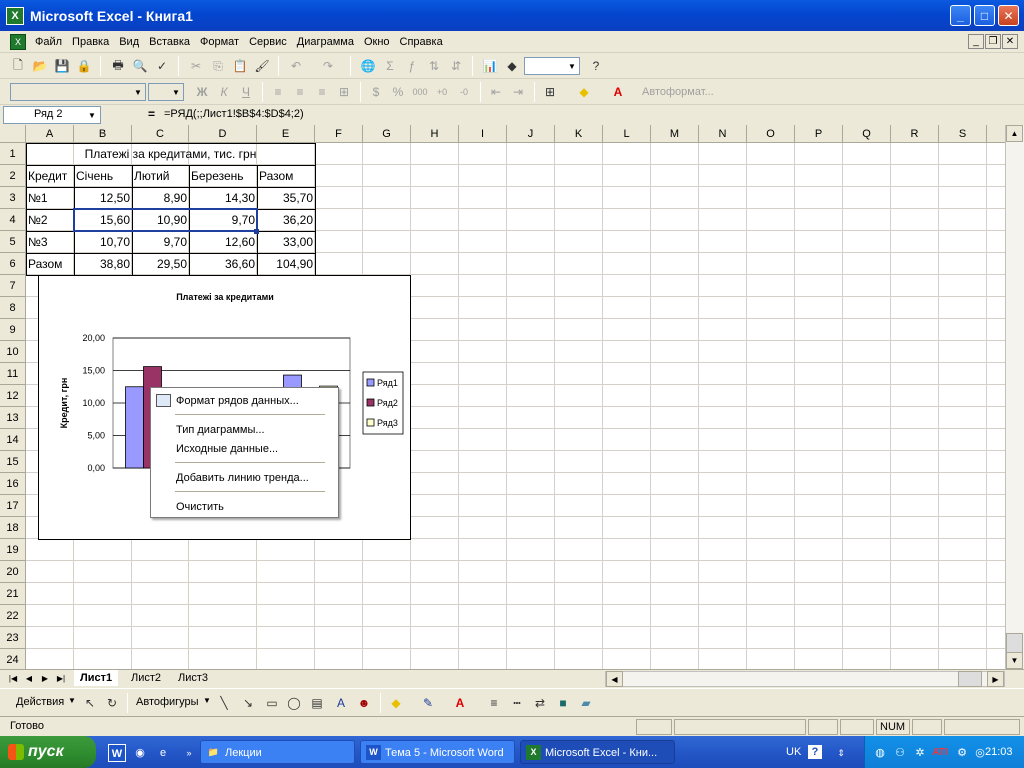 The height and width of the screenshot is (768, 1024). I want to click on fill-color-icon: ◆, so click(396, 703).